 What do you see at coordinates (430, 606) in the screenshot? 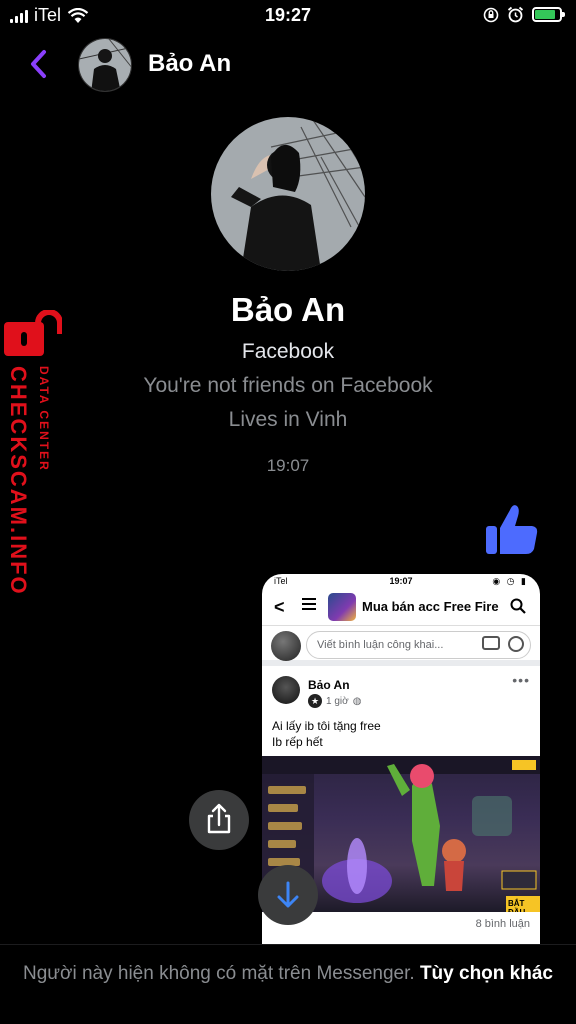
I see `group-name: Mua bán acc Free Fire` at bounding box center [430, 606].